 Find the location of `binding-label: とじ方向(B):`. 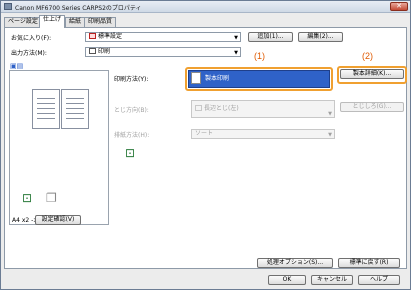

binding-label: とじ方向(B): is located at coordinates (131, 110).